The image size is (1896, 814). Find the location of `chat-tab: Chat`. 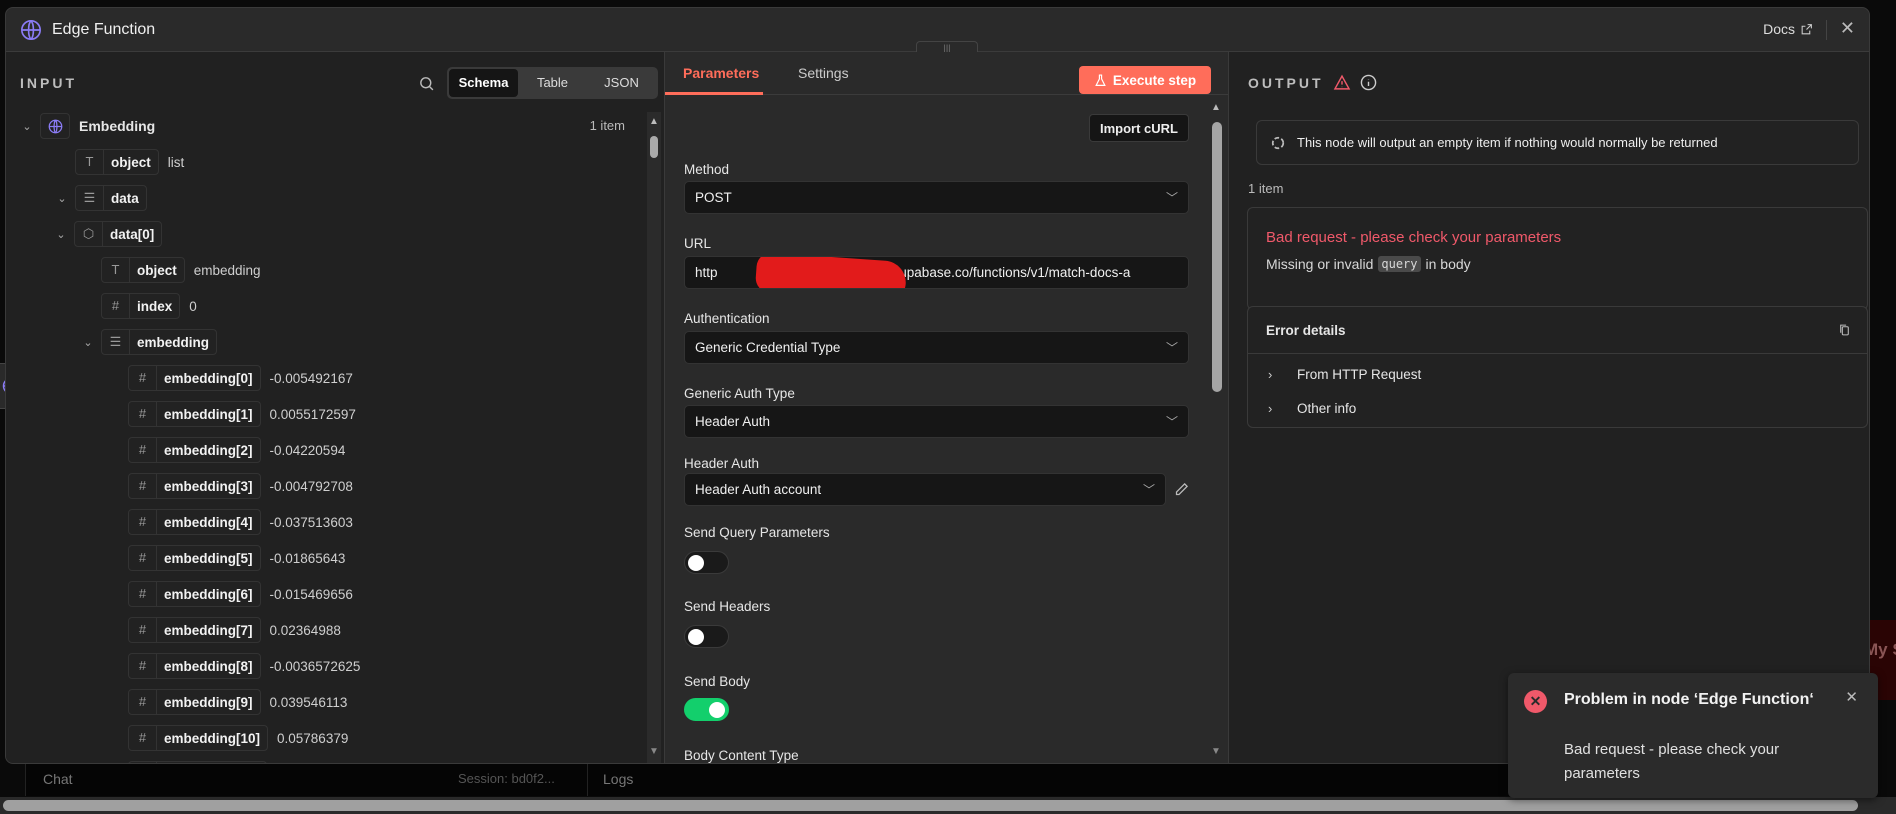

chat-tab: Chat is located at coordinates (58, 779).